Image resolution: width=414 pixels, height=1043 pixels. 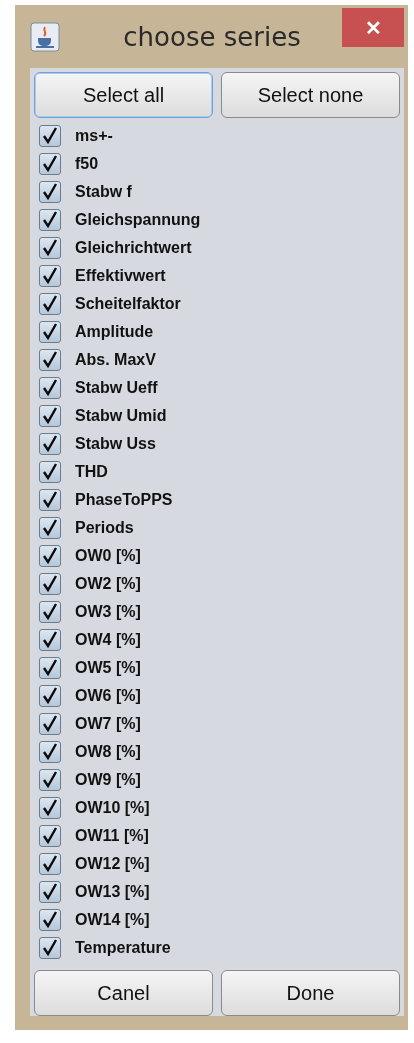 I want to click on select-button: Select none, so click(x=310, y=95).